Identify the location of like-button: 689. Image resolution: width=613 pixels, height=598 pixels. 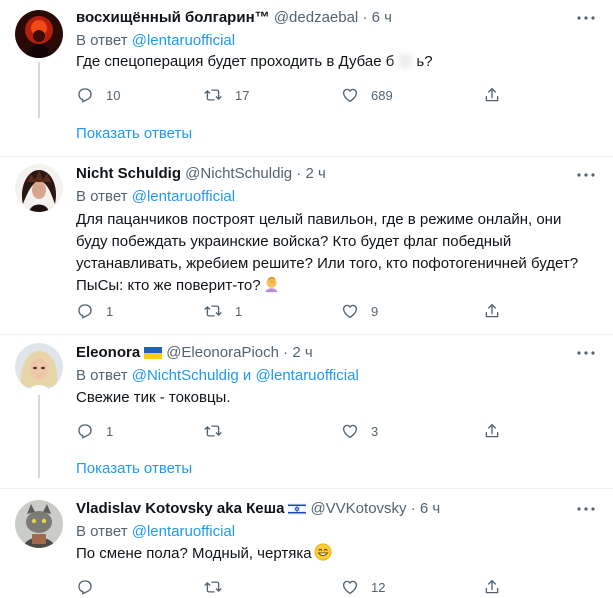
(367, 95).